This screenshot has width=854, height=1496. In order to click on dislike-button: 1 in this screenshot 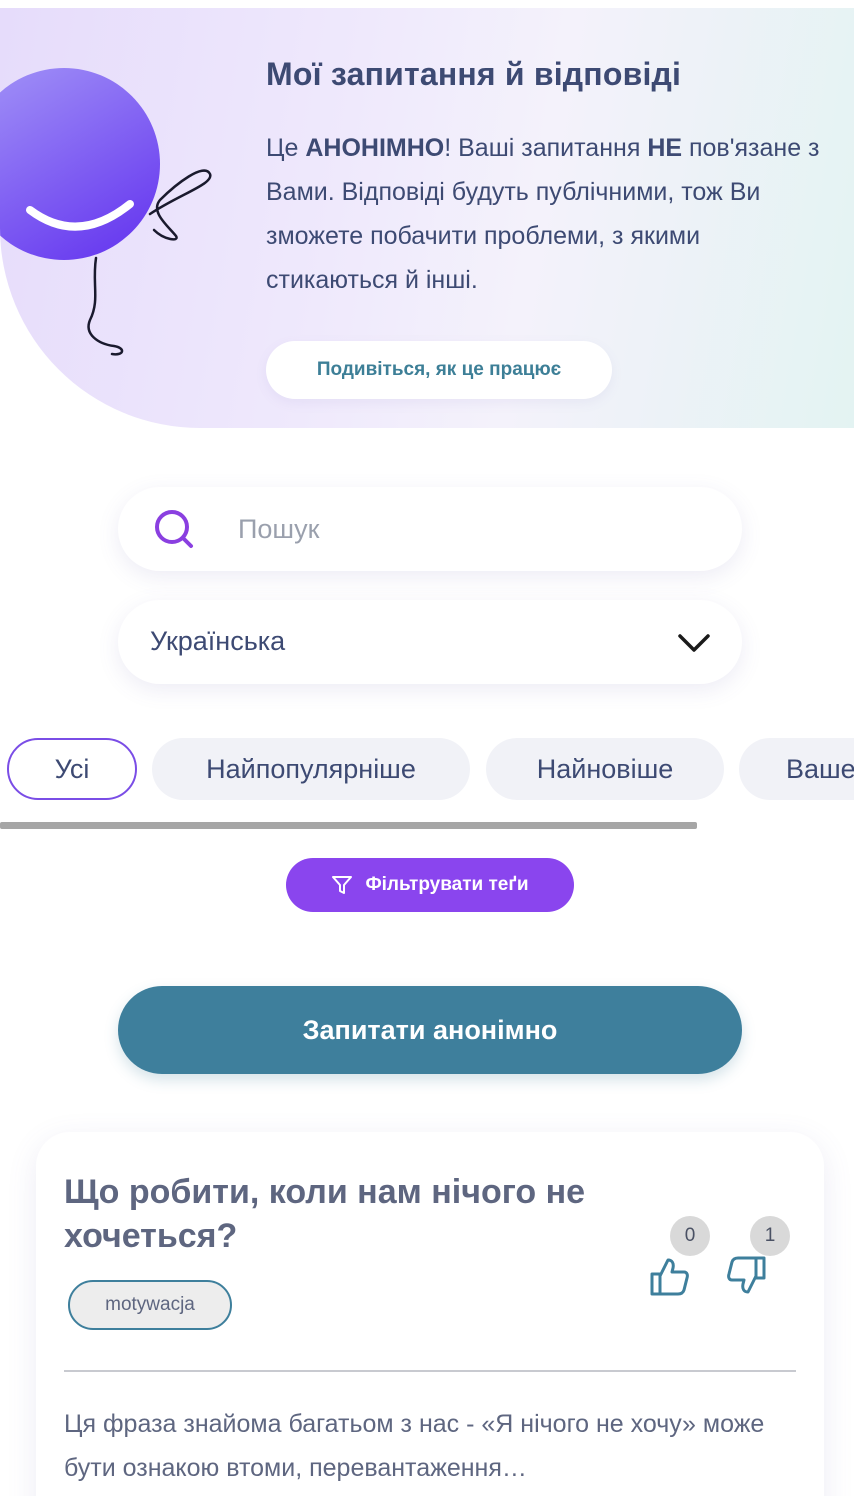, I will do `click(757, 1257)`.